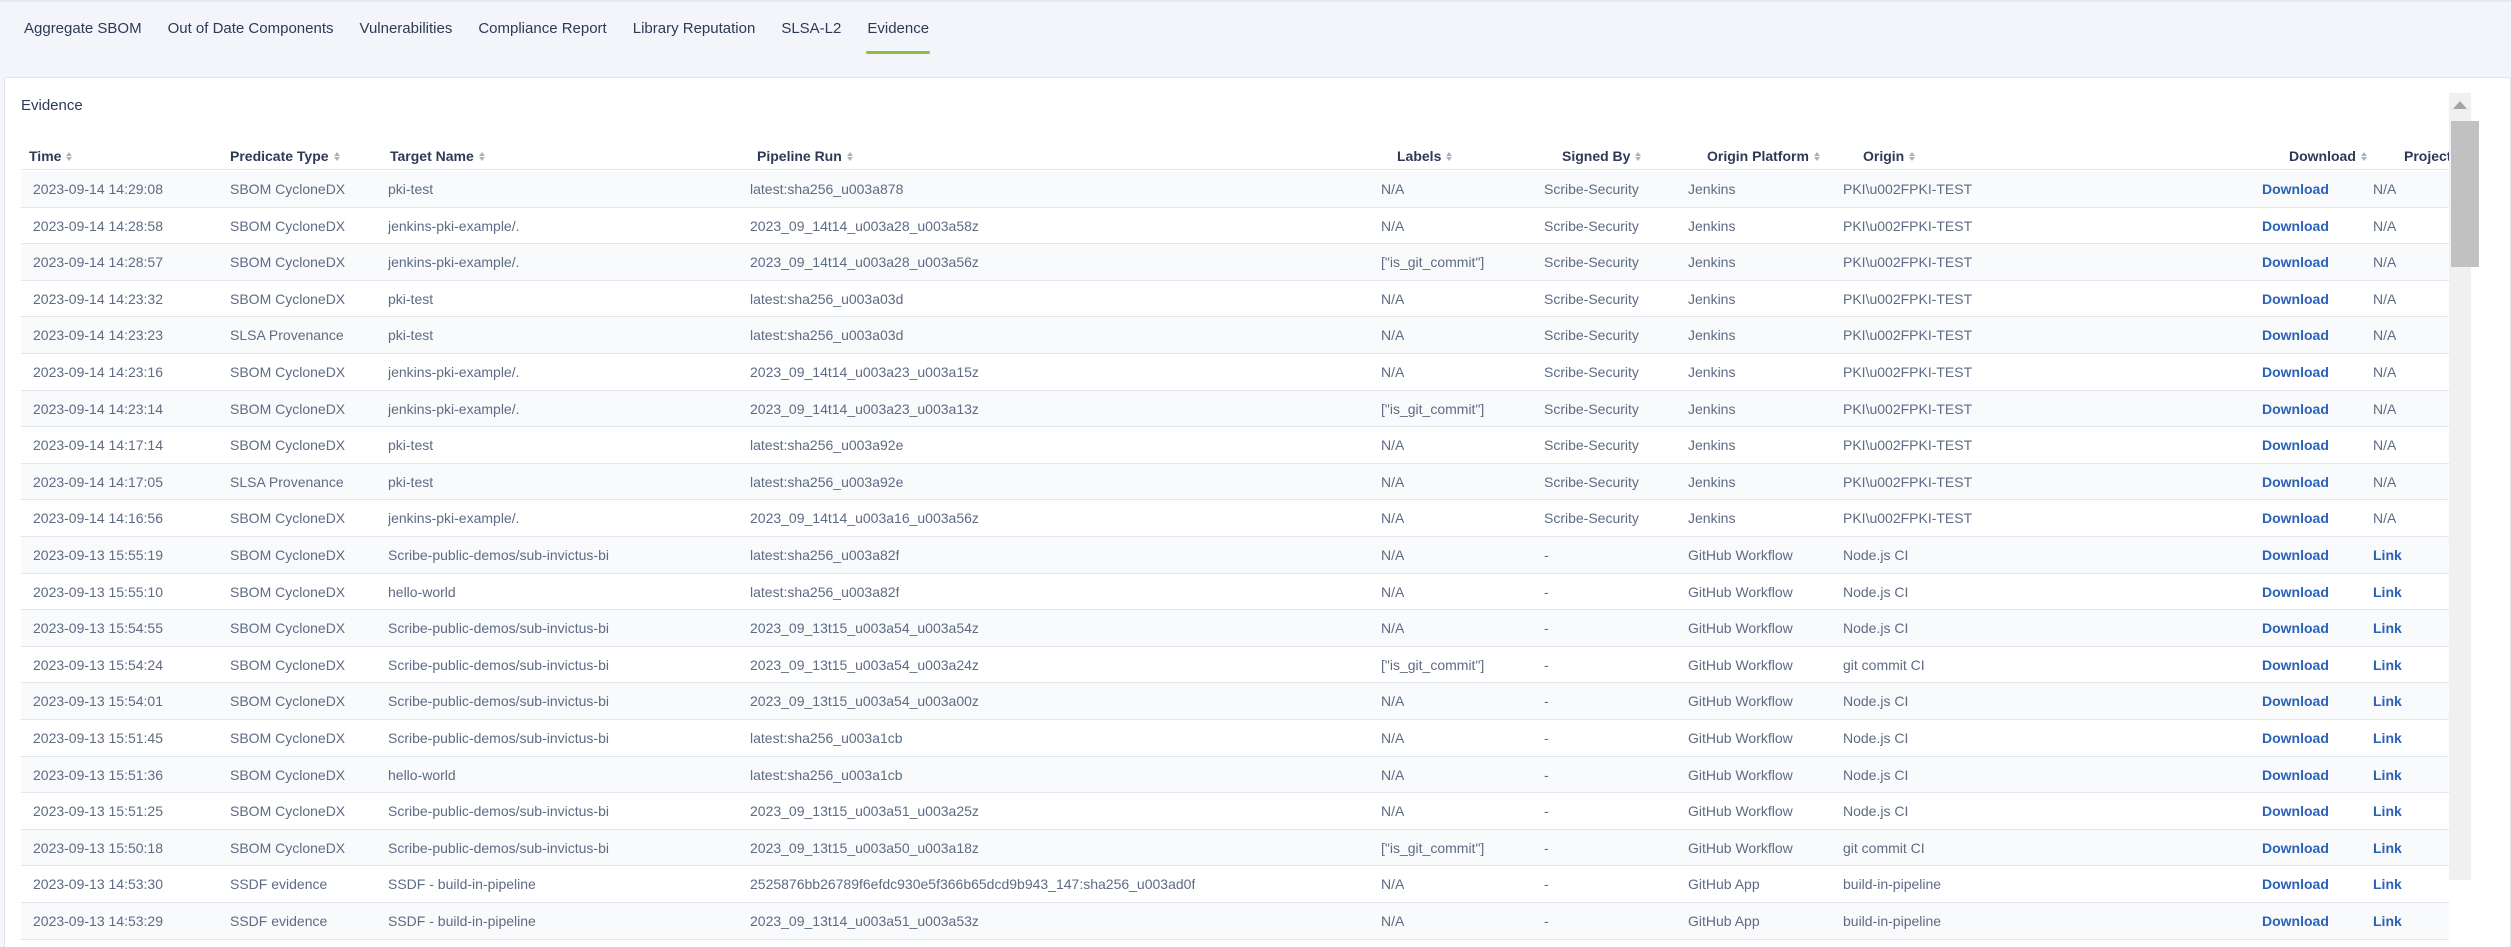 This screenshot has width=2511, height=947. What do you see at coordinates (2460, 105) in the screenshot?
I see `scroll-up-arrow-icon` at bounding box center [2460, 105].